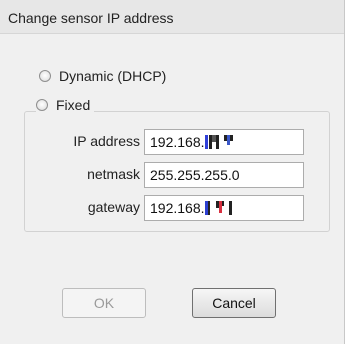 This screenshot has height=344, width=350. Describe the element at coordinates (234, 303) in the screenshot. I see `cancel-button: Cancel` at that location.